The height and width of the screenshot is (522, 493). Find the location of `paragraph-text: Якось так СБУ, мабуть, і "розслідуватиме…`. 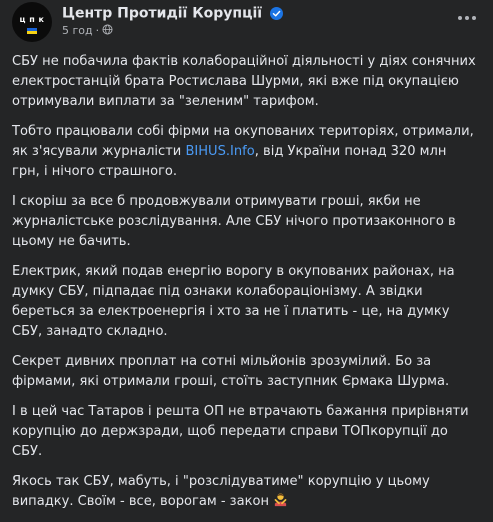

paragraph-text: Якось так СБУ, мабуть, і "розслідуватиме… is located at coordinates (221, 491).